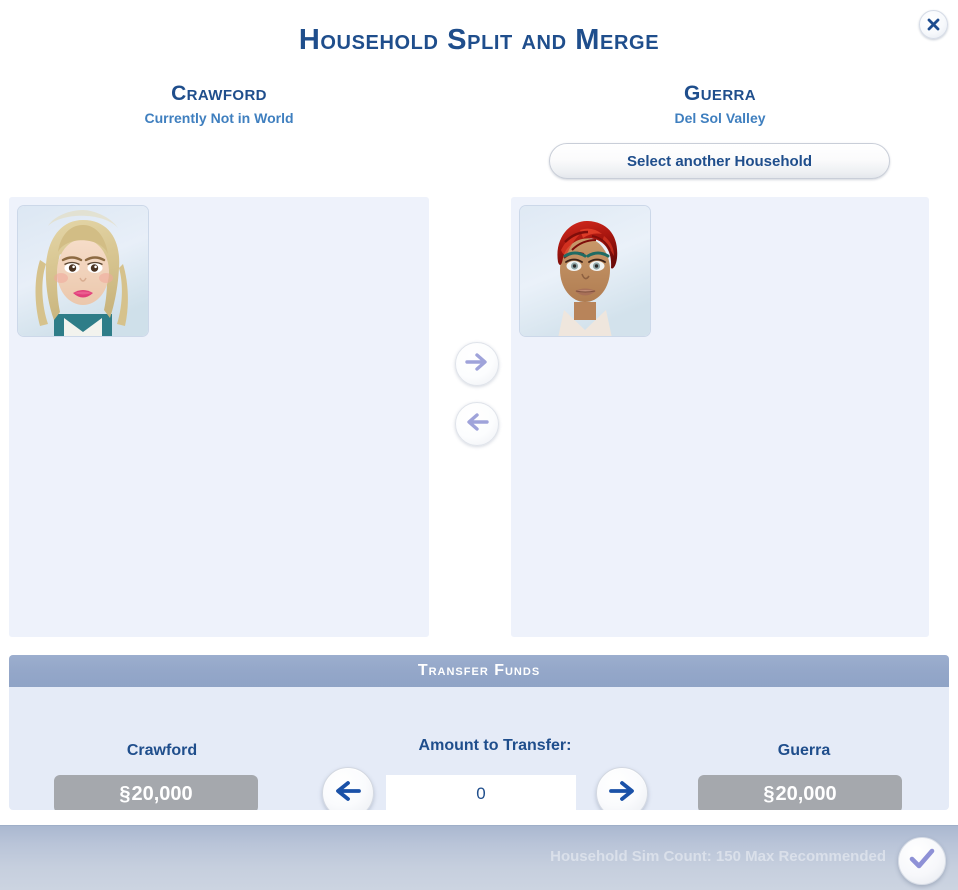 This screenshot has height=890, width=958. Describe the element at coordinates (479, 40) in the screenshot. I see `page-title: Household Split and Merge` at that location.